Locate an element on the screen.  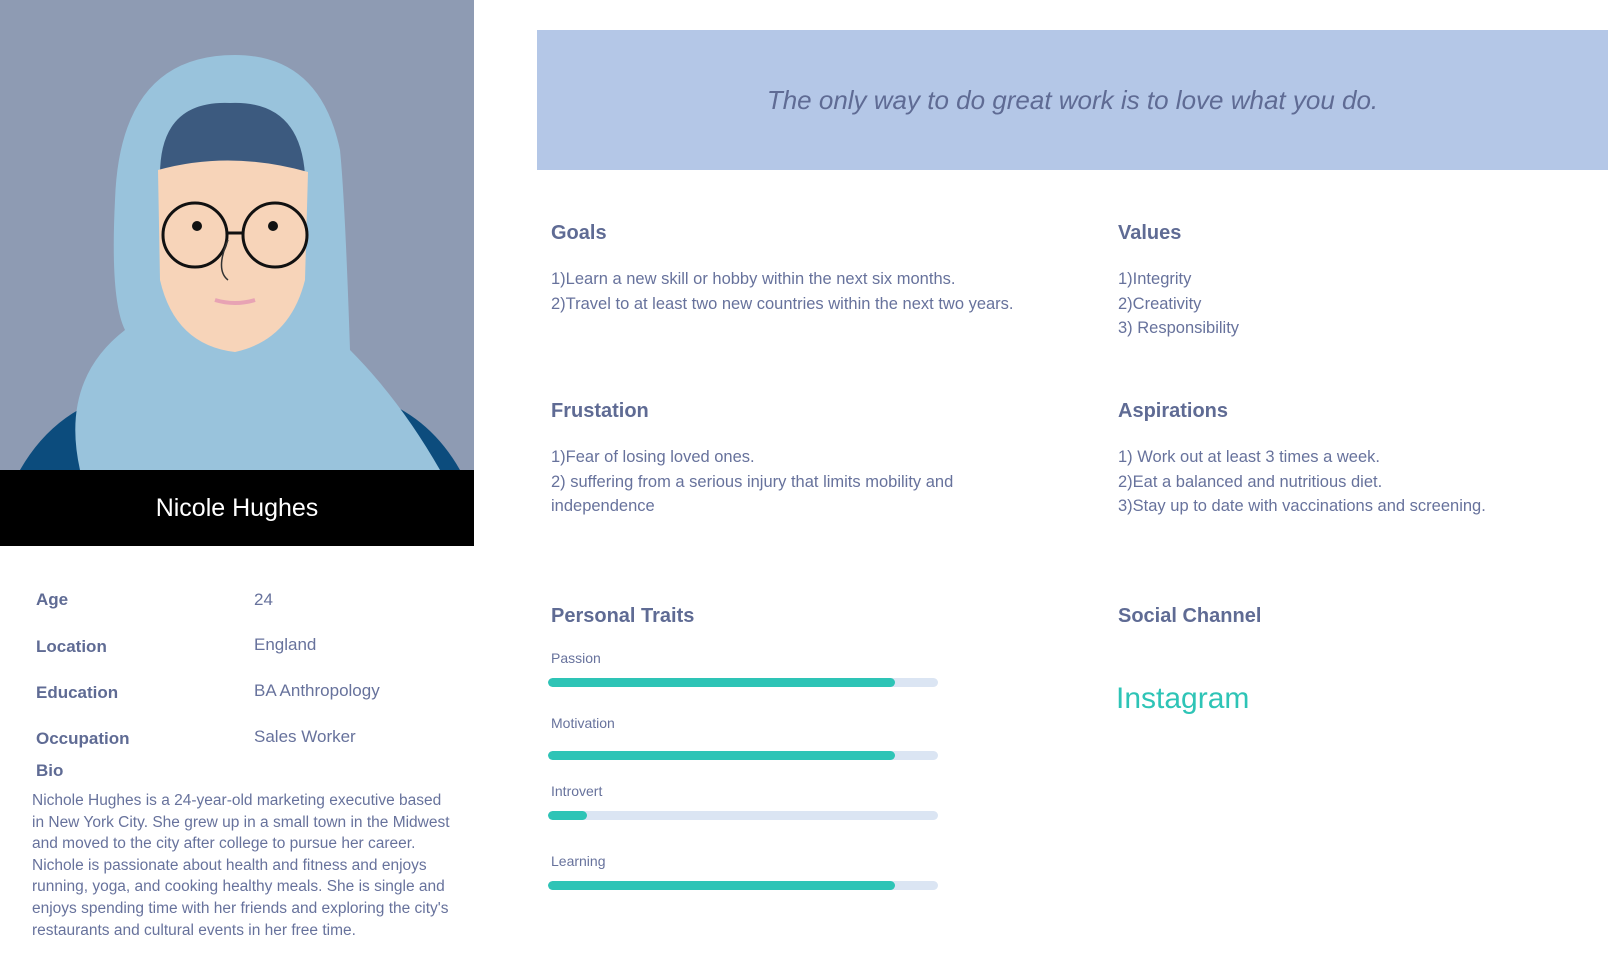
trait-label: Learning is located at coordinates (578, 861).